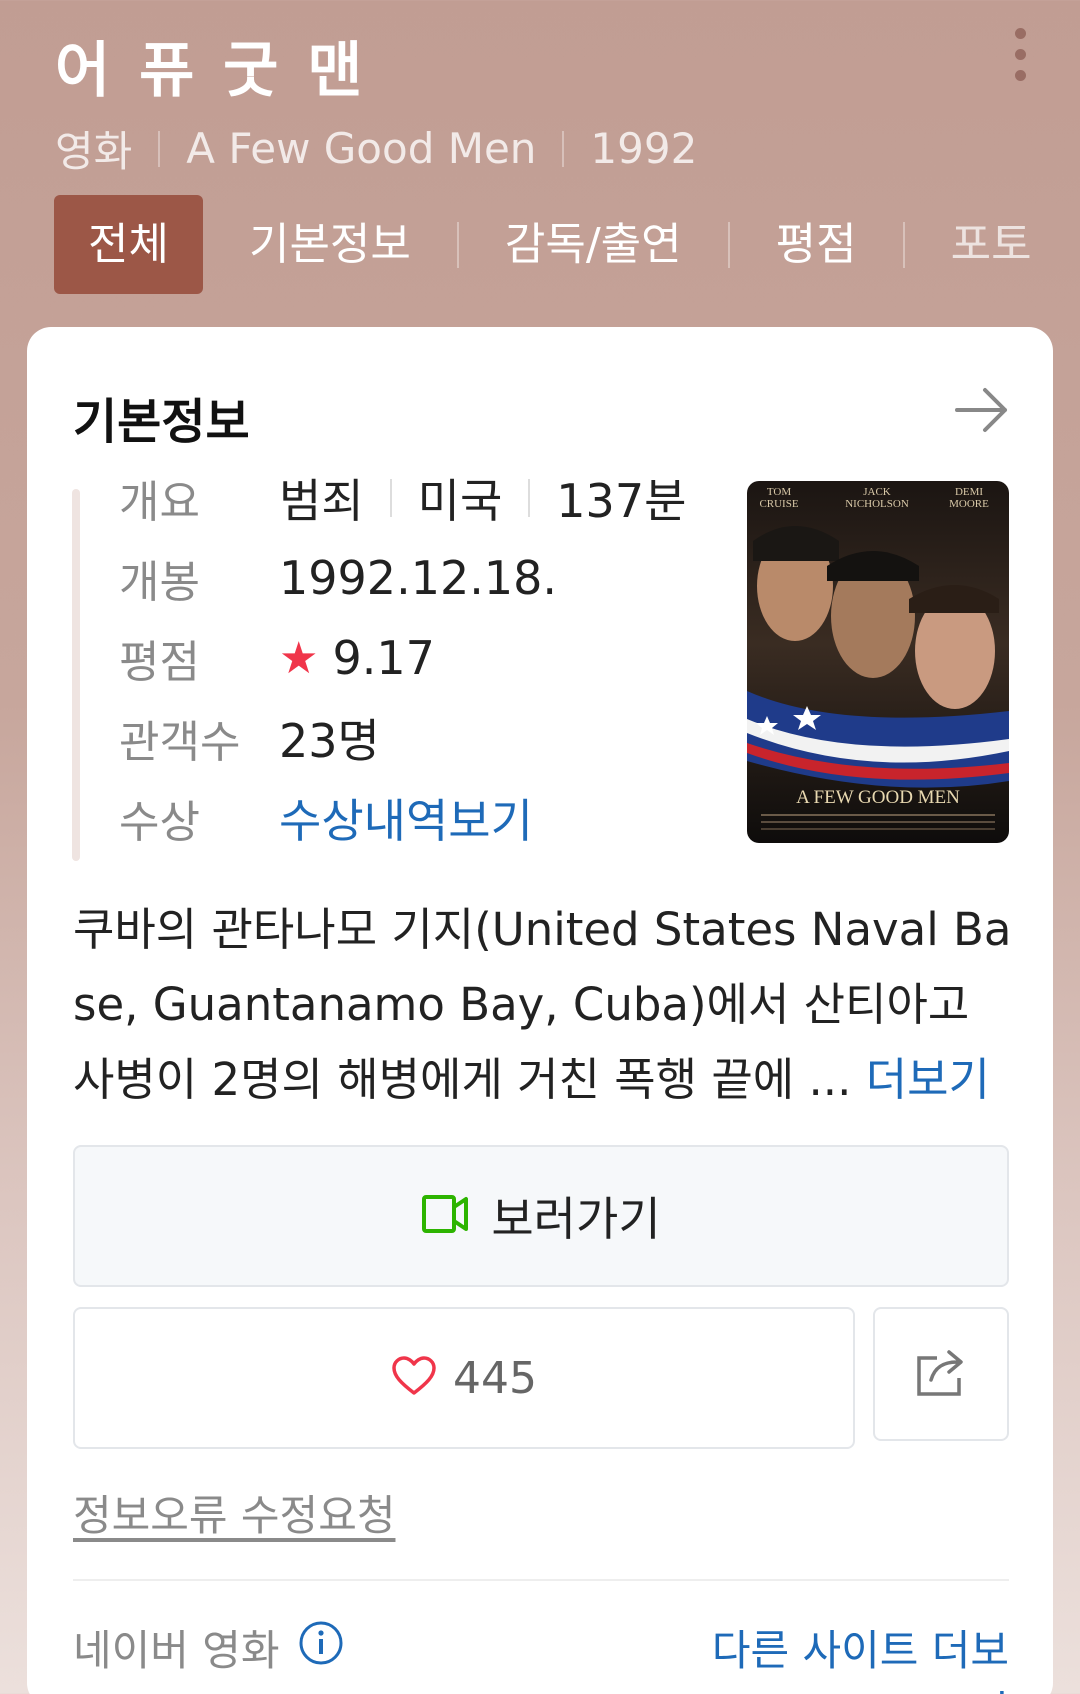 This screenshot has width=1080, height=1694. I want to click on tab-bar: 전체 기본정보 감독/출연 평점 포토, so click(567, 244).